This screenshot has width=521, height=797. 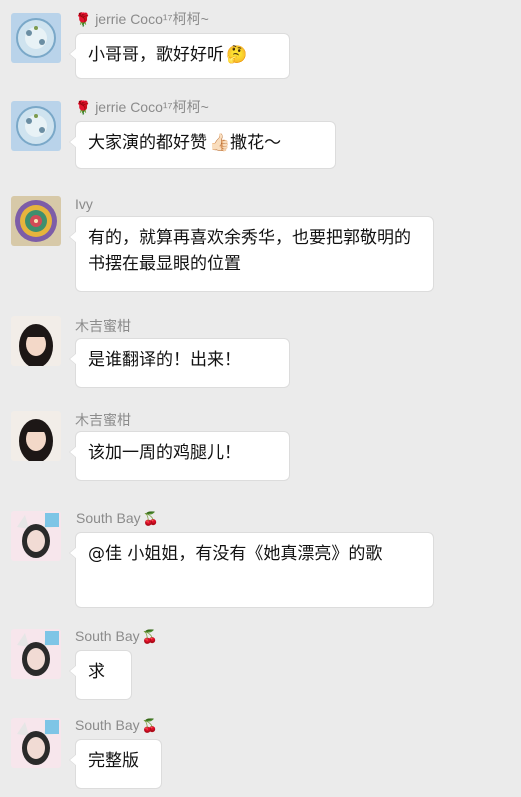 I want to click on thinking-emoji-icon: 🤔, so click(x=237, y=55).